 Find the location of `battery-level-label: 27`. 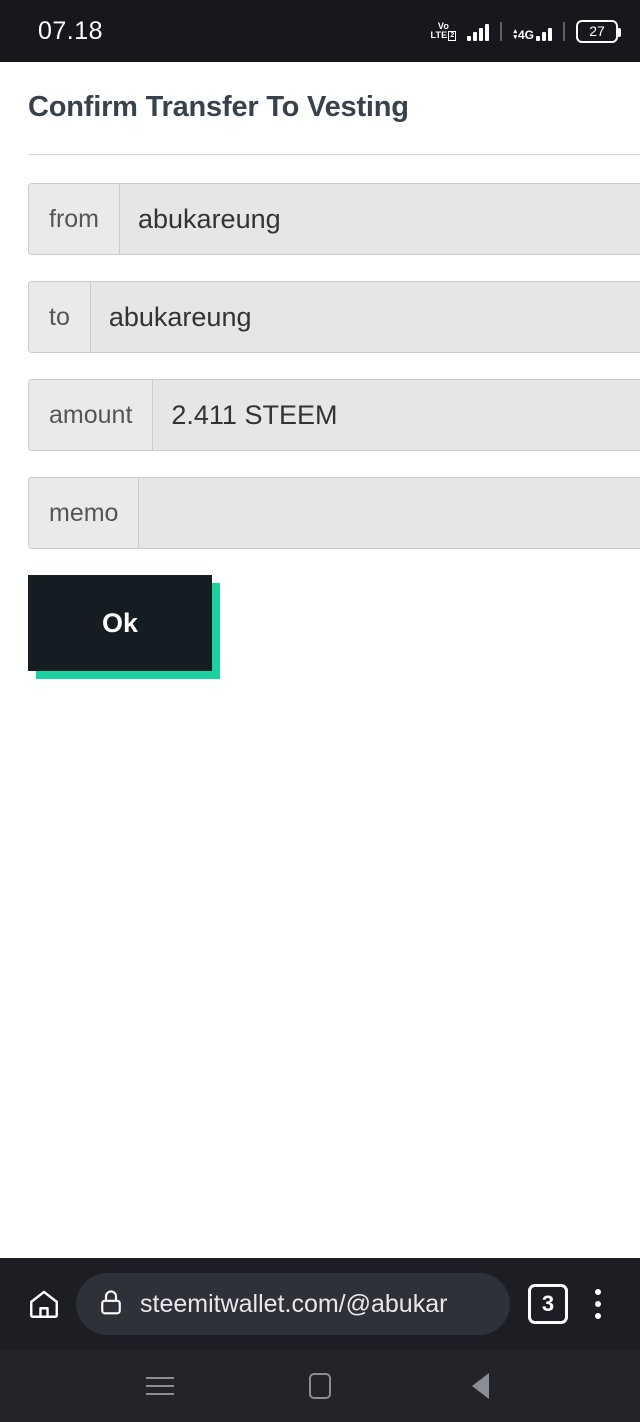

battery-level-label: 27 is located at coordinates (597, 31).